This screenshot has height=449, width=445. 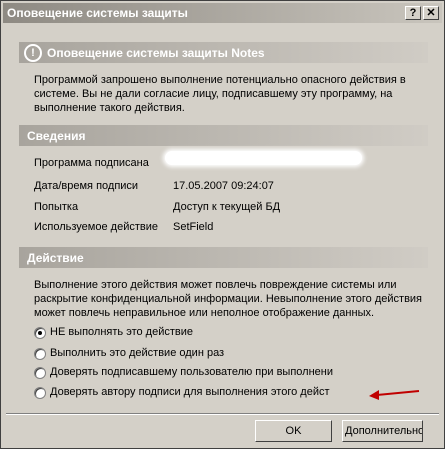 I want to click on detail-label-date: Дата/время подписи, so click(x=86, y=186).